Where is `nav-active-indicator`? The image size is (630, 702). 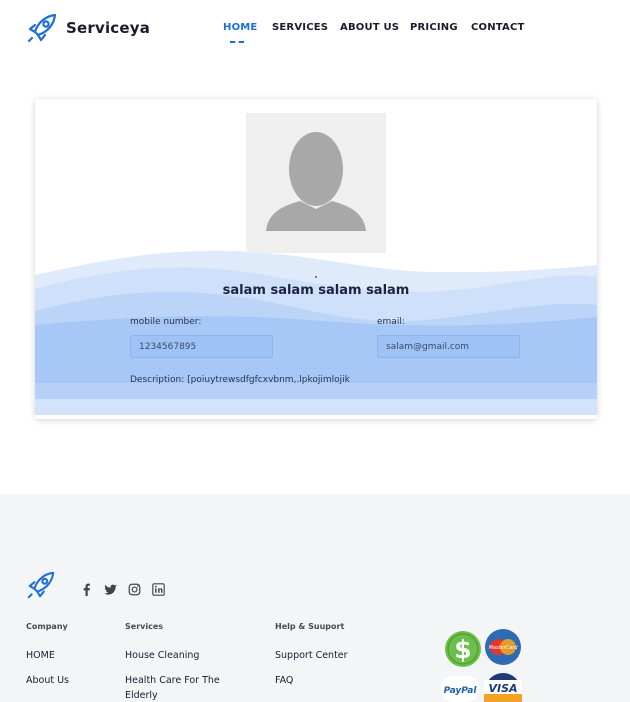
nav-active-indicator is located at coordinates (237, 42).